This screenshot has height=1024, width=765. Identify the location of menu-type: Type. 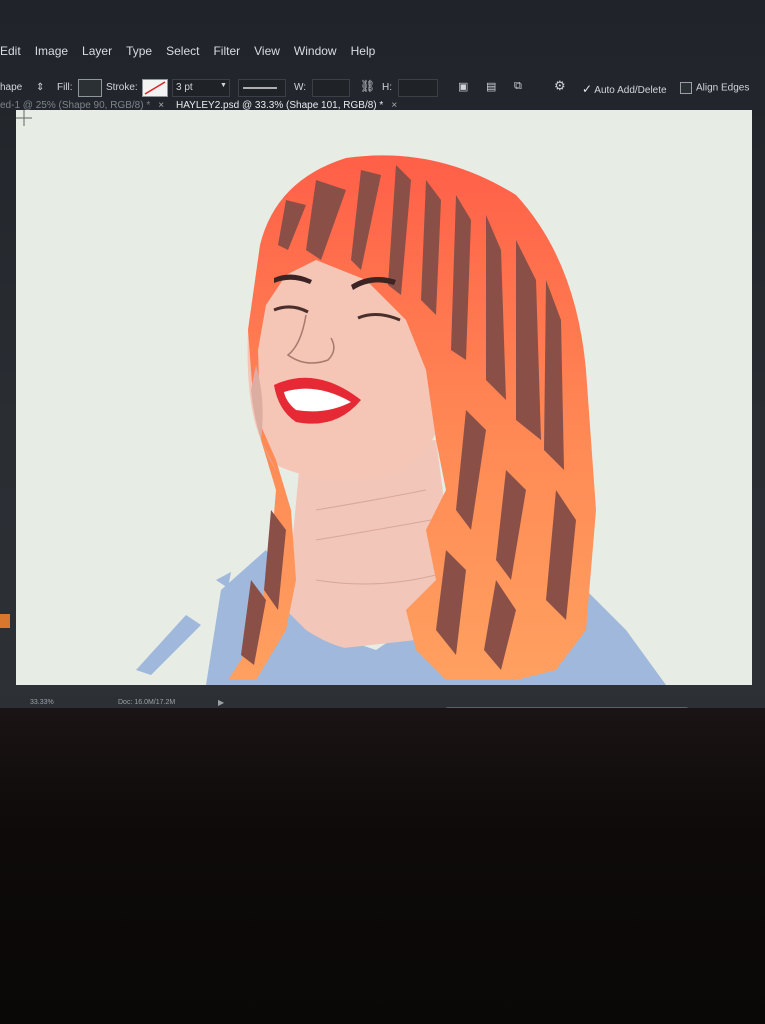
(139, 51).